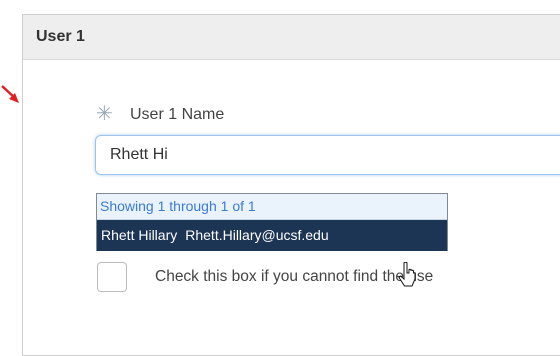 The width and height of the screenshot is (560, 356). What do you see at coordinates (257, 235) in the screenshot?
I see `suggestion-email: Rhett.Hillary@ucsf.edu` at bounding box center [257, 235].